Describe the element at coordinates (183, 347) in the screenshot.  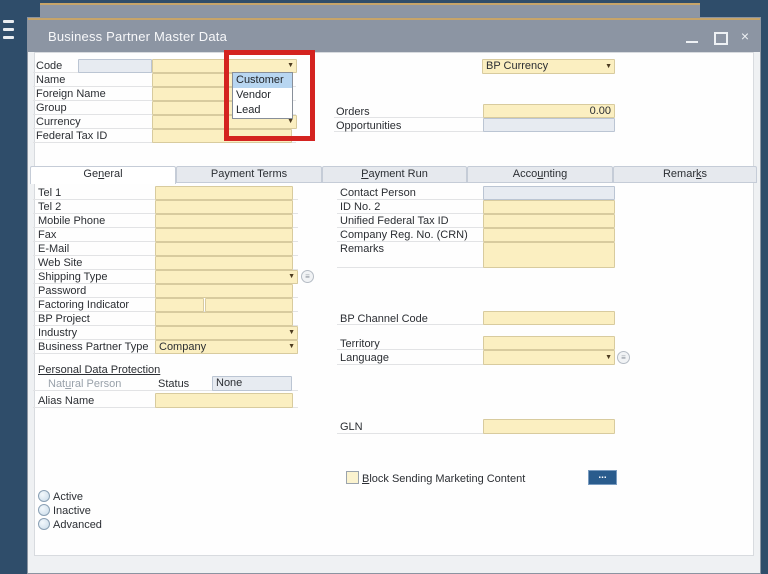
I see `business-partner-type-value: Company` at that location.